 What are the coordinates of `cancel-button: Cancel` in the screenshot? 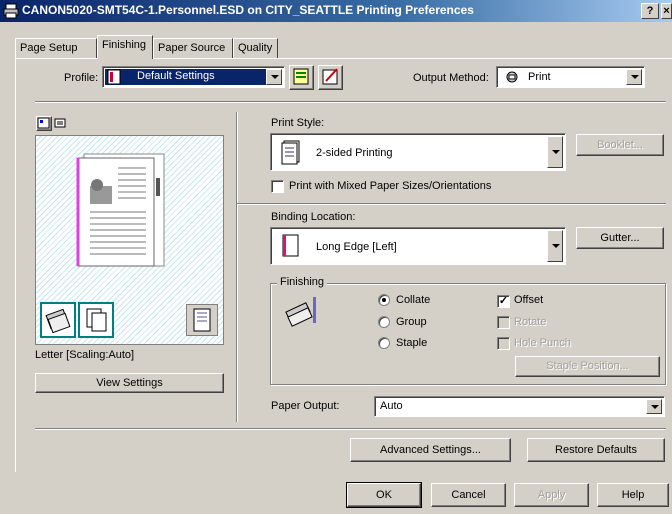 It's located at (468, 495).